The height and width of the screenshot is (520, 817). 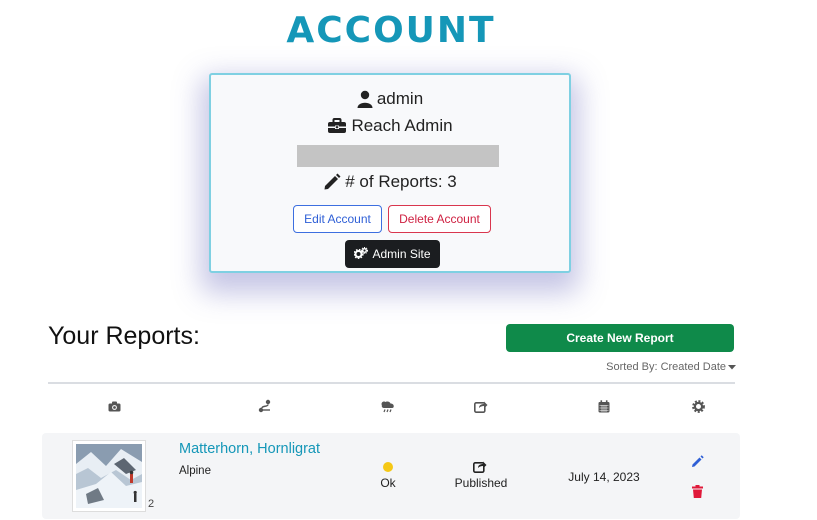 What do you see at coordinates (337, 219) in the screenshot?
I see `edit-account-button: Edit Account` at bounding box center [337, 219].